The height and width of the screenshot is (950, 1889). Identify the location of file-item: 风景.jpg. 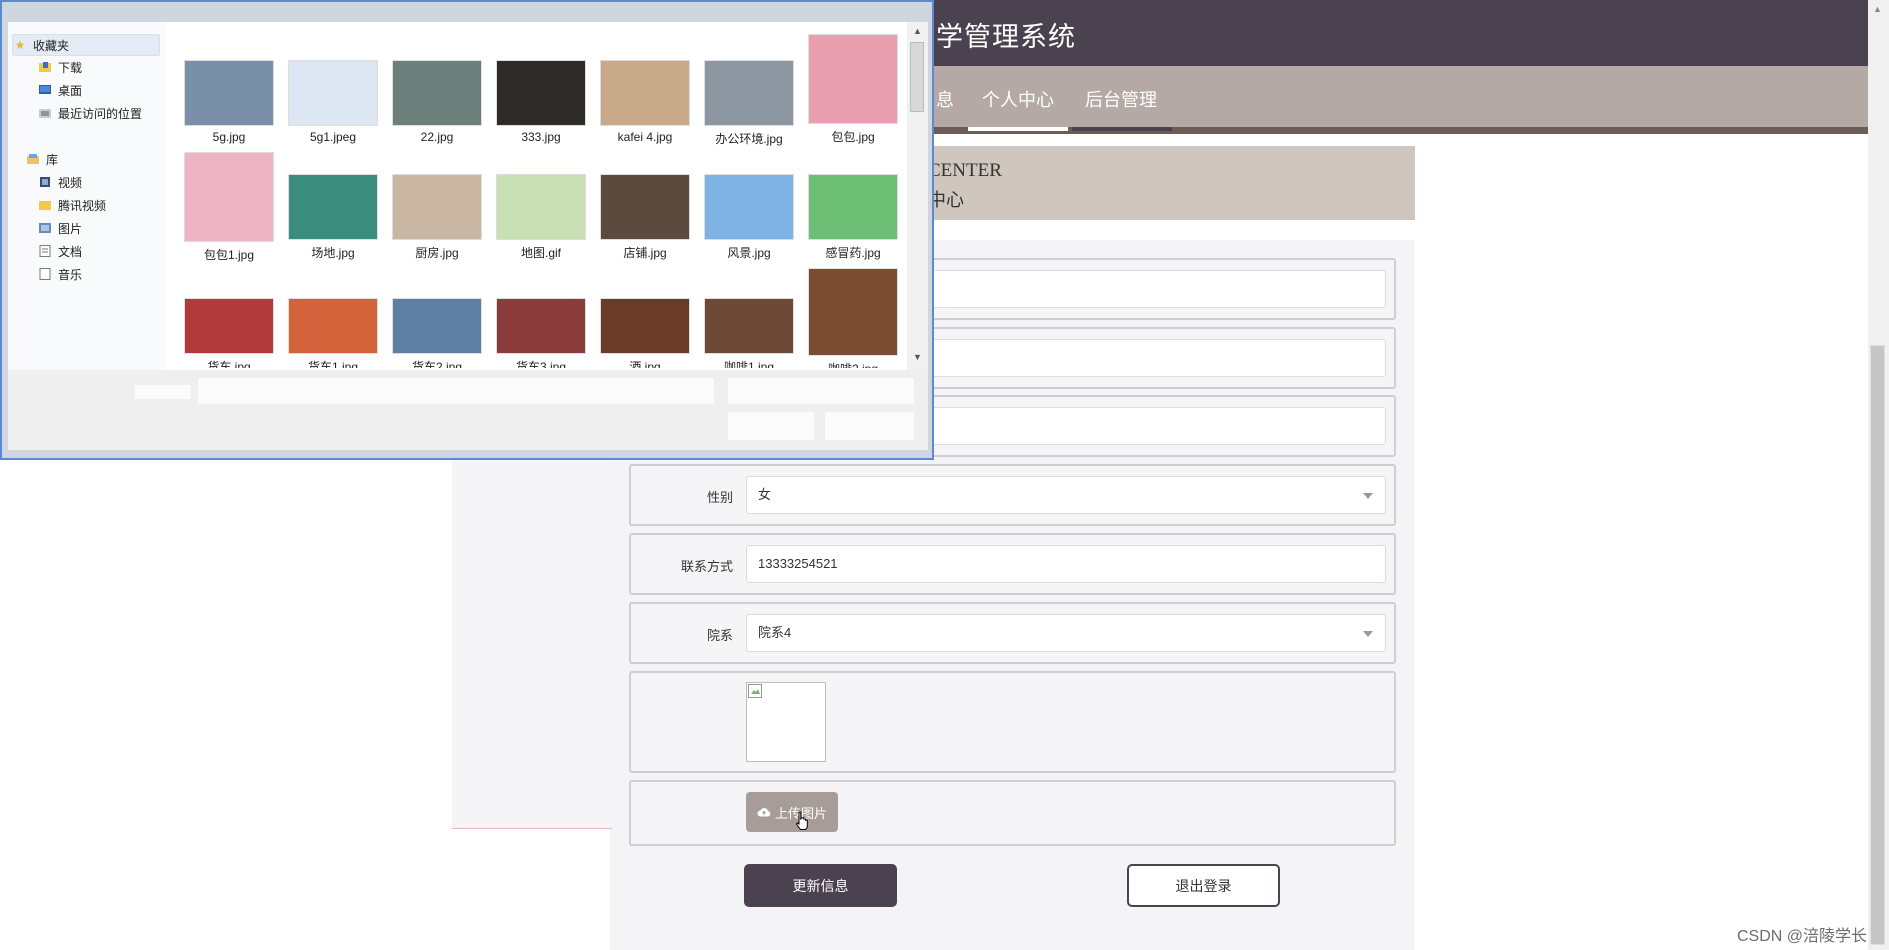
(749, 217).